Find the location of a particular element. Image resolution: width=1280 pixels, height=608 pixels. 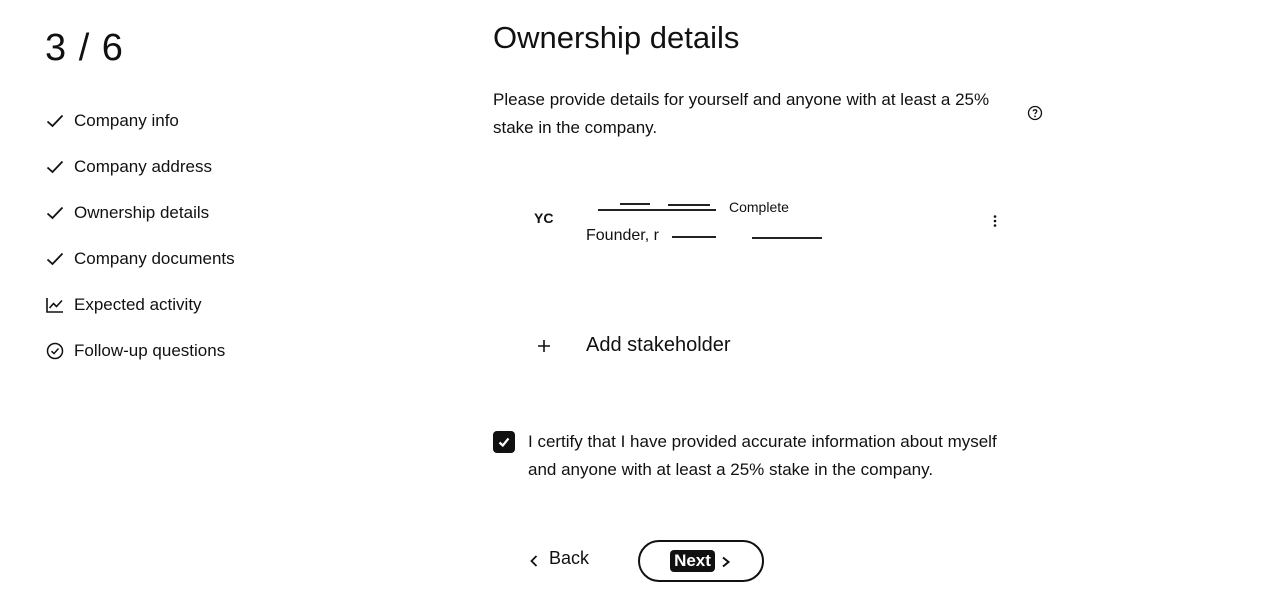

status-badge: Complete is located at coordinates (759, 207).